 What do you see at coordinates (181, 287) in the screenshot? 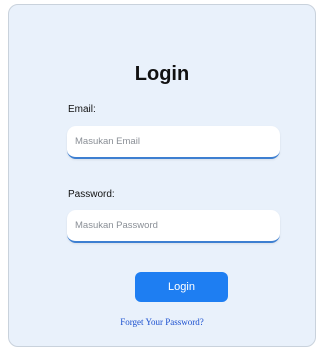
I see `login-button: Login` at bounding box center [181, 287].